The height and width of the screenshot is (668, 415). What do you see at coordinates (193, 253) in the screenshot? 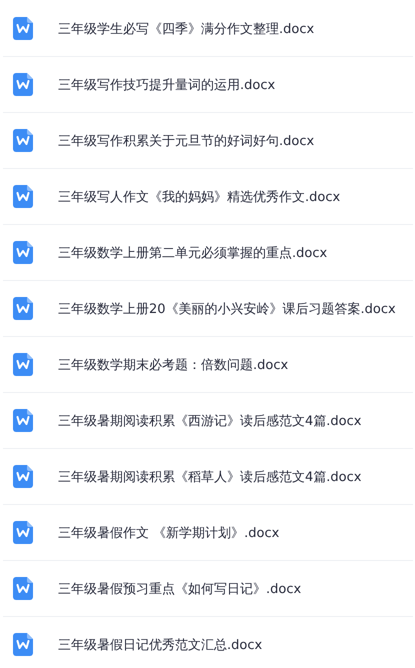
I see `file-name: 三年级数学上册第二单元必须掌握的重点.docx` at bounding box center [193, 253].